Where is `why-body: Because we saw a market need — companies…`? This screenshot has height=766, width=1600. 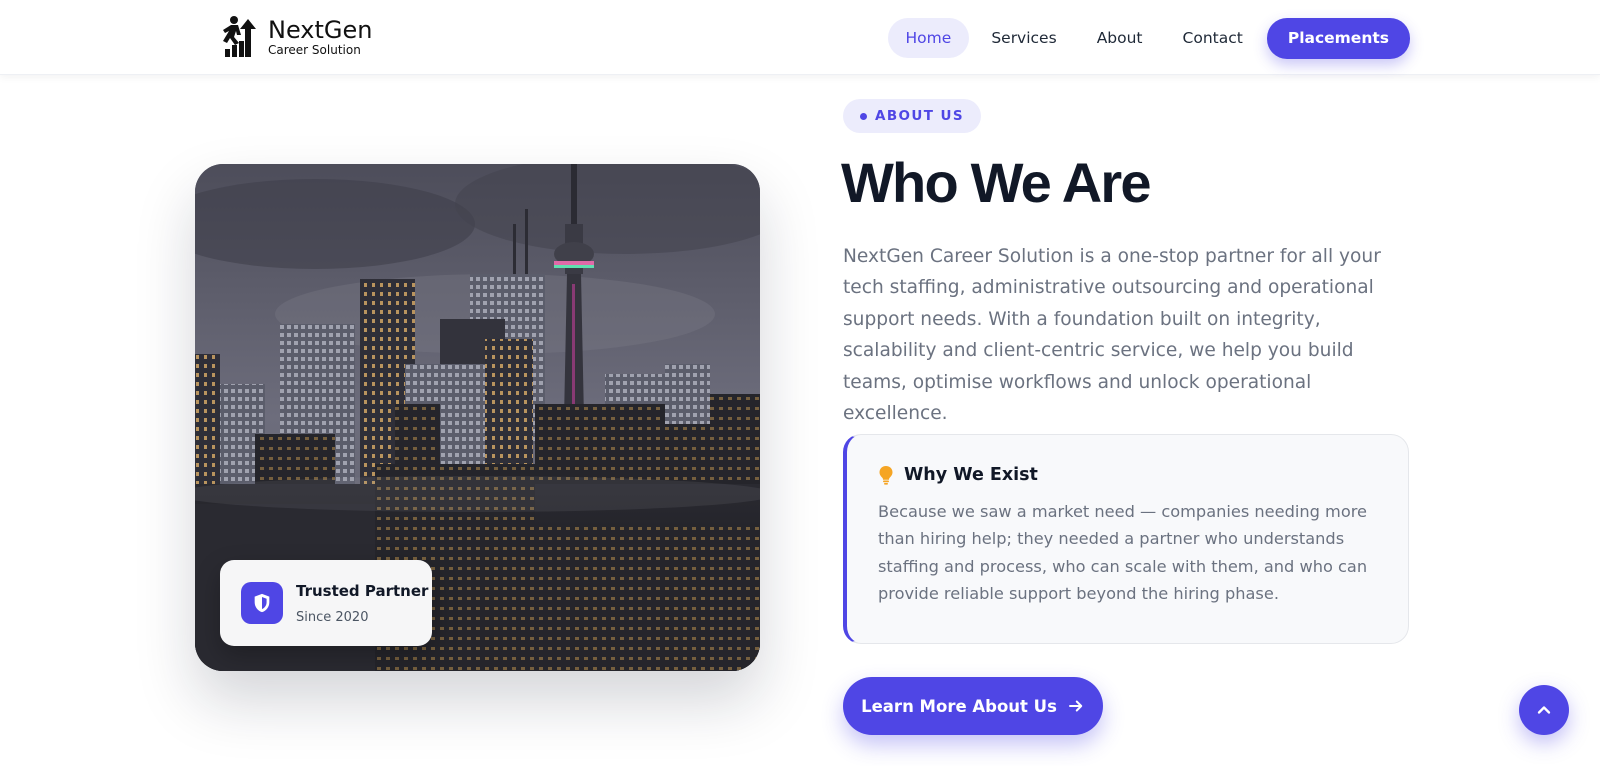 why-body: Because we saw a market need — companies… is located at coordinates (1123, 552).